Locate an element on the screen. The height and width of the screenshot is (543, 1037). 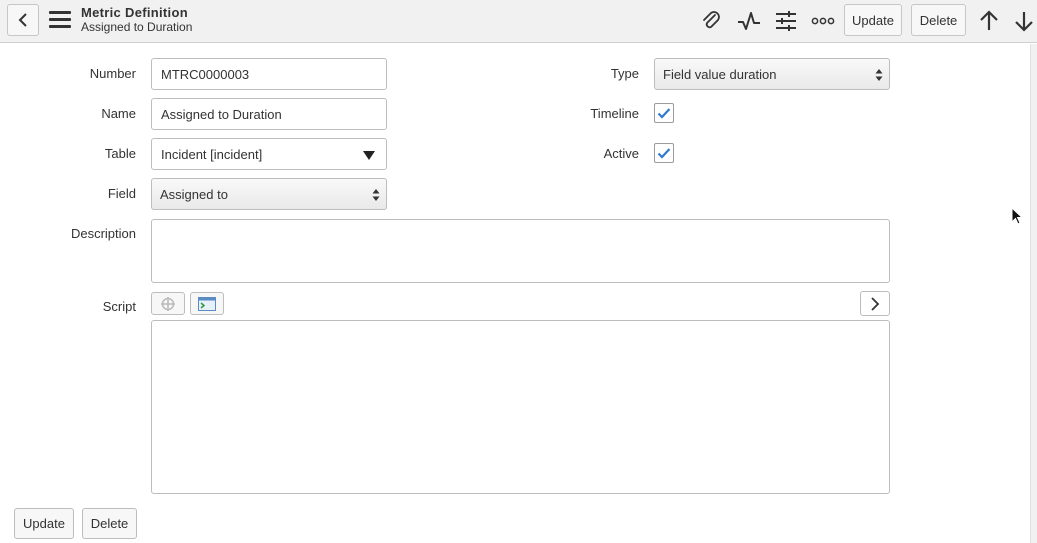
script-expand-button is located at coordinates (875, 303).